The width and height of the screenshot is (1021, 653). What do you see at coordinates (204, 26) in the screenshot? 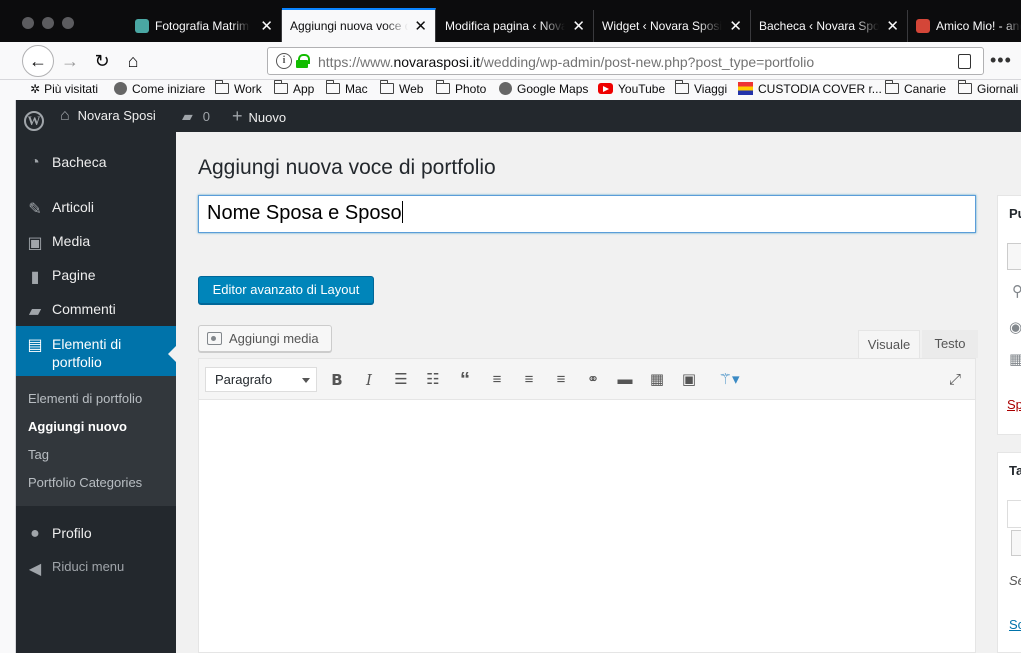
I see `browser-tab: Fotografia Matrimo ✕` at bounding box center [204, 26].